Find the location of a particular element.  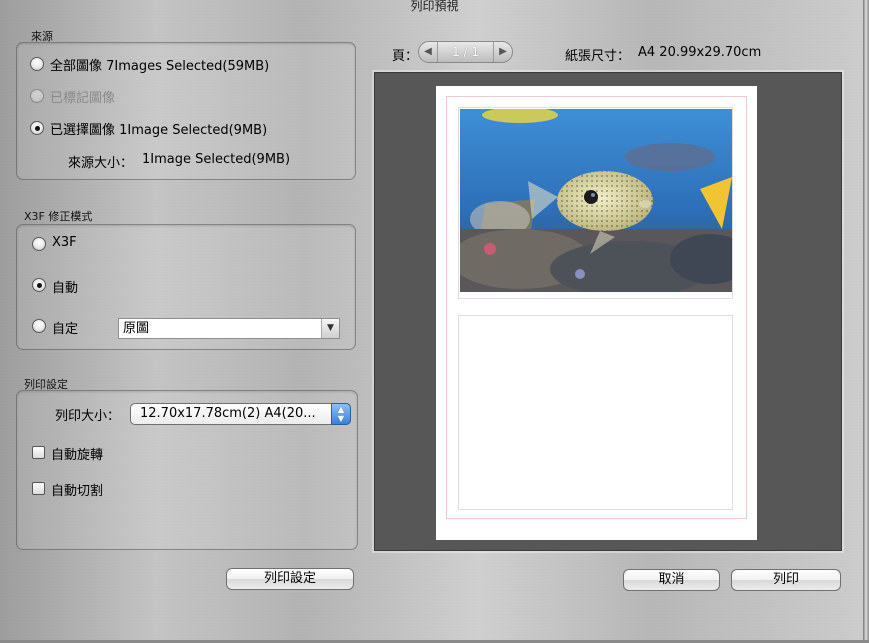

auto-rotate-checkbox is located at coordinates (38, 452).